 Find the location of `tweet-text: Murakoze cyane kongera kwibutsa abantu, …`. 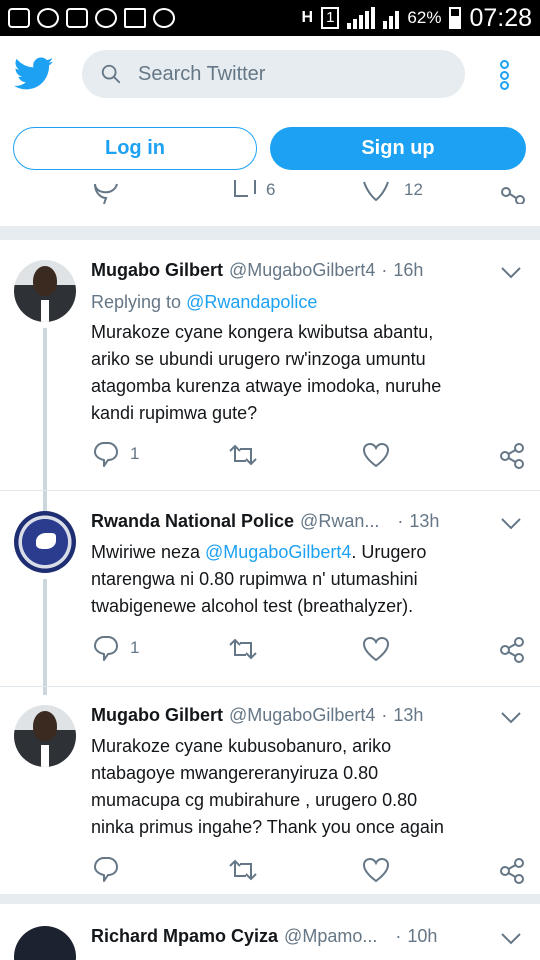

tweet-text: Murakoze cyane kongera kwibutsa abantu, … is located at coordinates (301, 373).